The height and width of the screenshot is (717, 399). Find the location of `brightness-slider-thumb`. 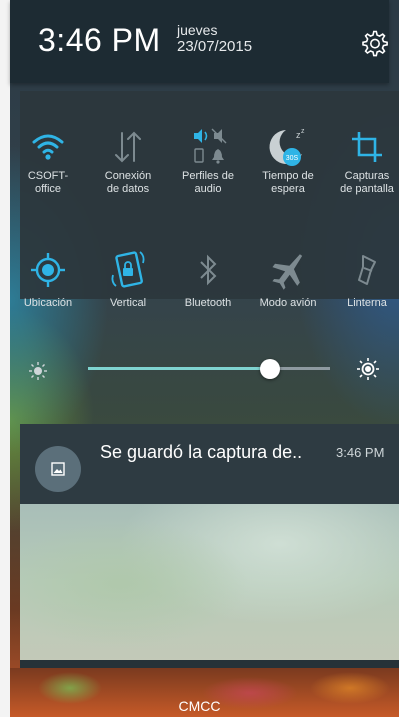

brightness-slider-thumb is located at coordinates (269, 369).